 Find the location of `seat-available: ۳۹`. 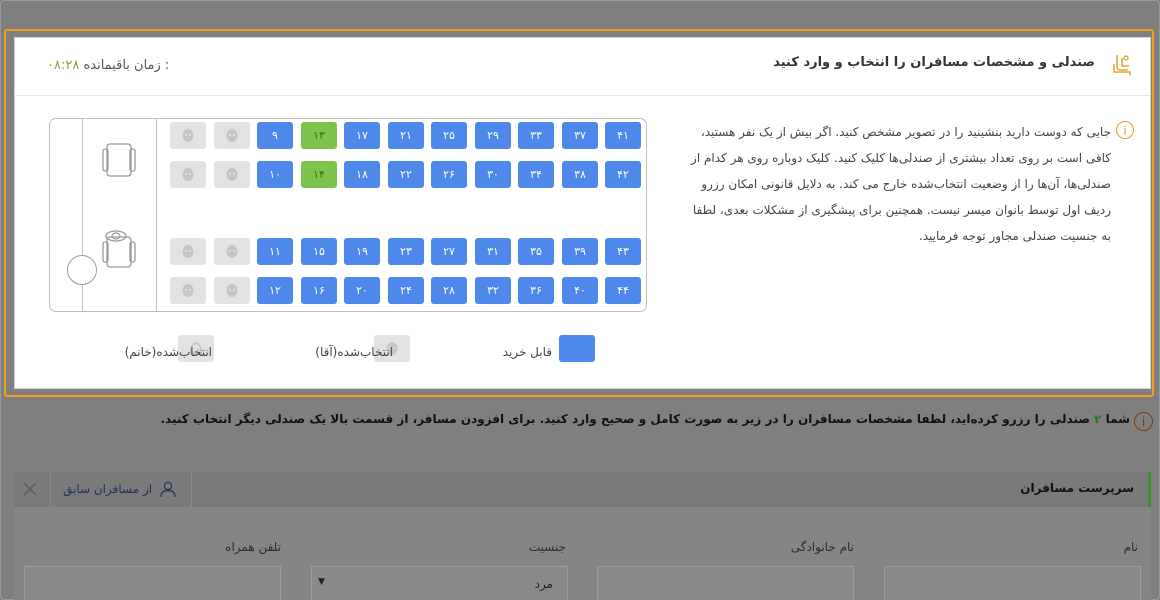

seat-available: ۳۹ is located at coordinates (580, 251).